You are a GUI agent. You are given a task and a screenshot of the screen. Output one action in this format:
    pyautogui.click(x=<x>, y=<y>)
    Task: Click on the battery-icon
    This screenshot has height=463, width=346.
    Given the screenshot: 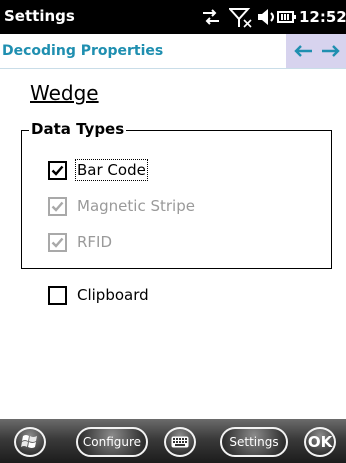 What is the action you would take?
    pyautogui.click(x=287, y=19)
    